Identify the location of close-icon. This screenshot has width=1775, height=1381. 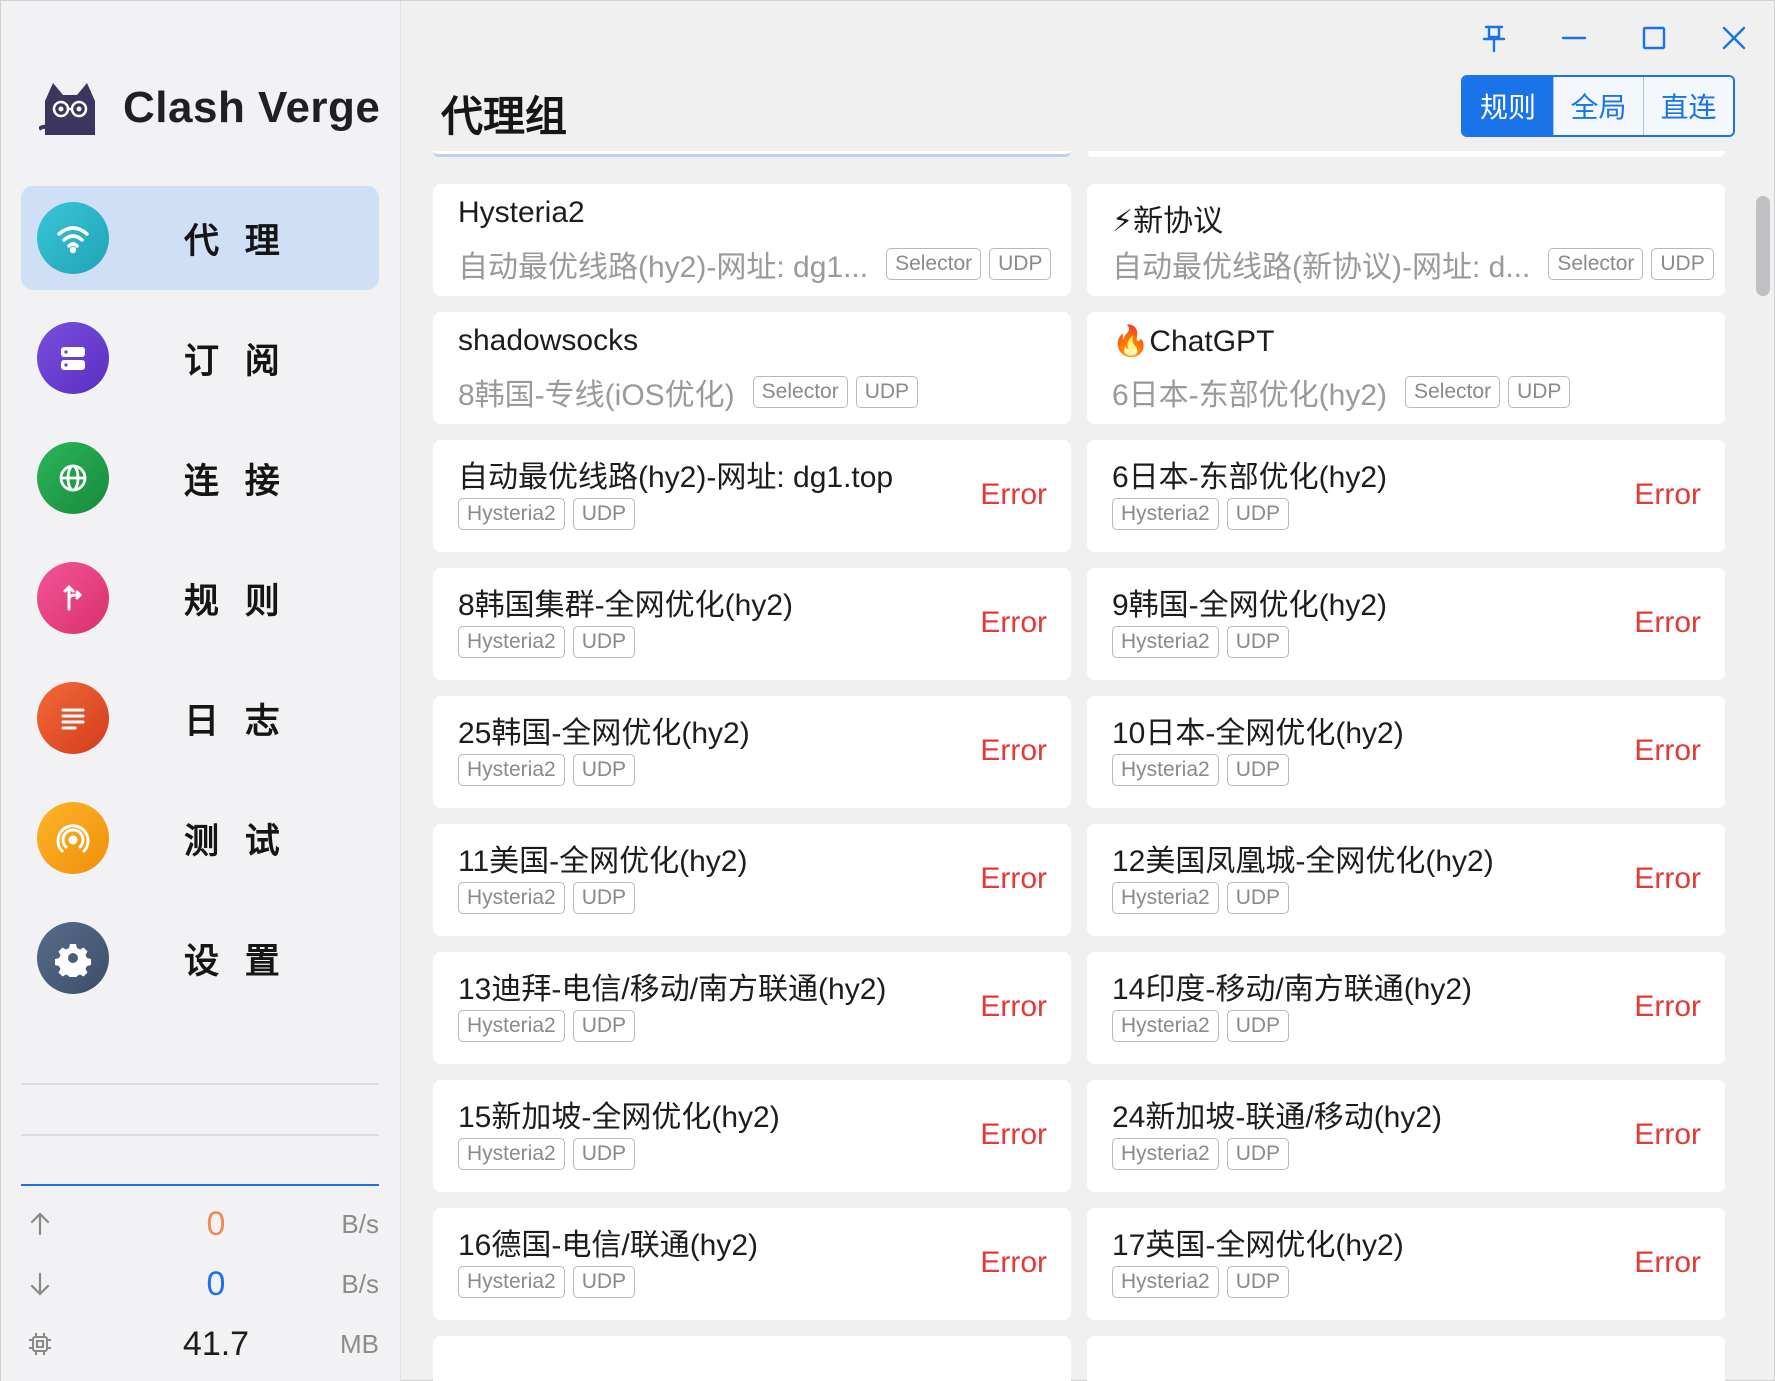
(1734, 38).